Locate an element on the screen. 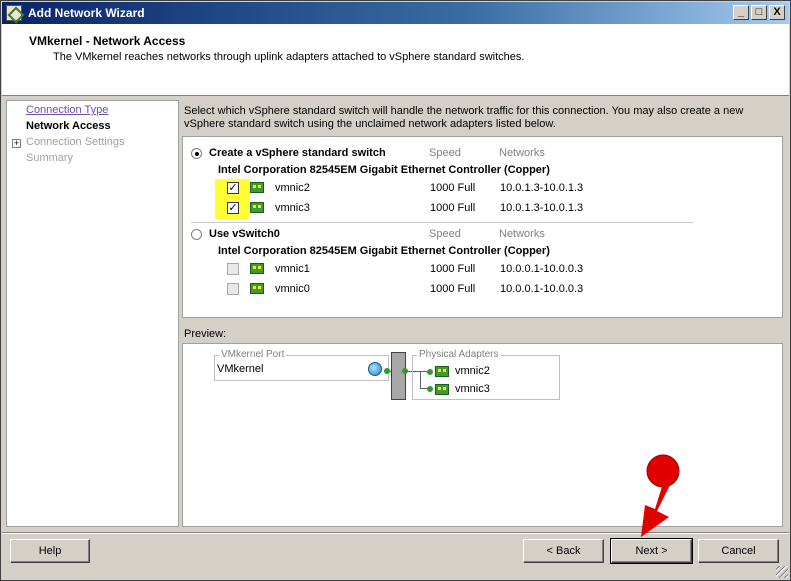 Image resolution: width=791 pixels, height=581 pixels. maximize-button: □ is located at coordinates (759, 12).